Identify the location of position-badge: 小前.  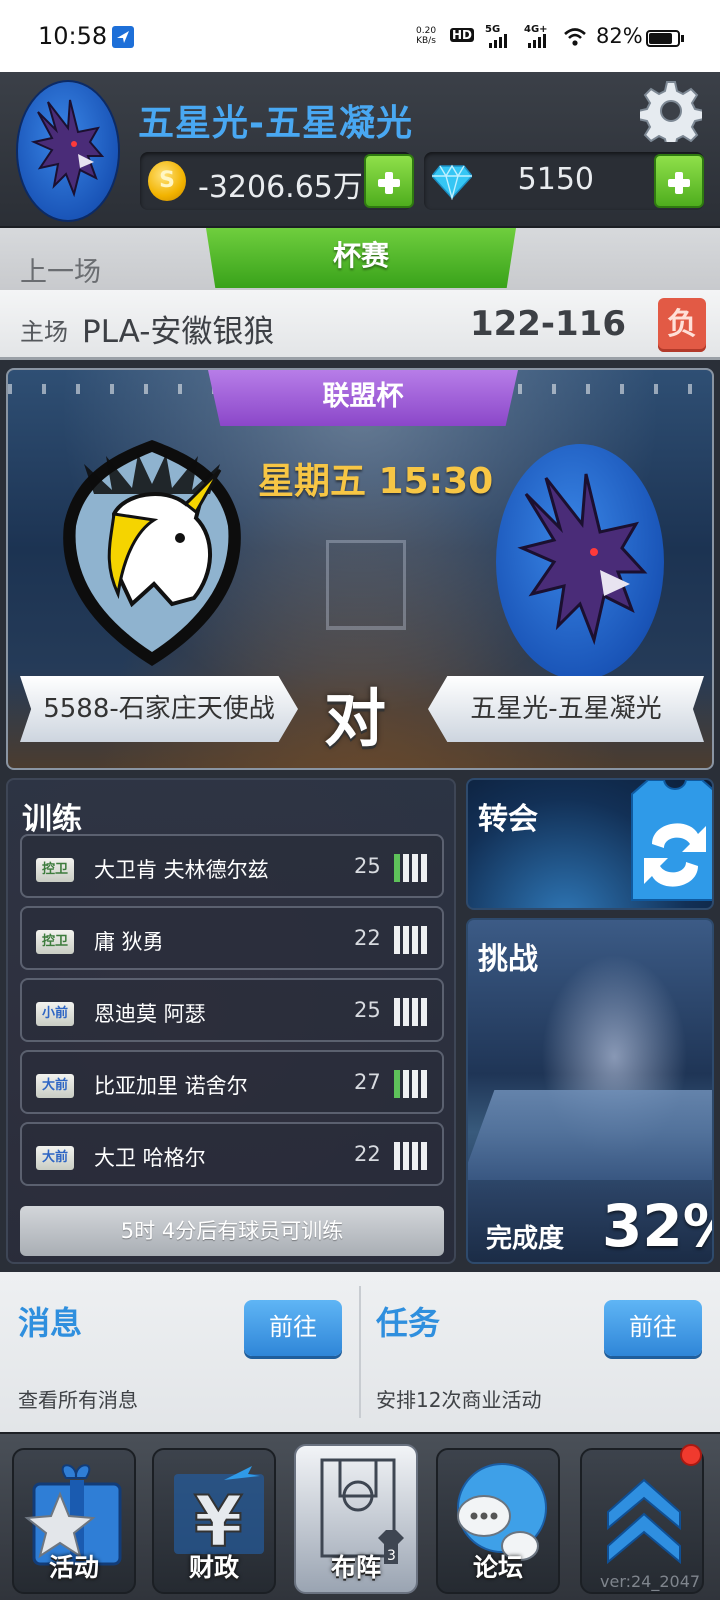
(55, 1014).